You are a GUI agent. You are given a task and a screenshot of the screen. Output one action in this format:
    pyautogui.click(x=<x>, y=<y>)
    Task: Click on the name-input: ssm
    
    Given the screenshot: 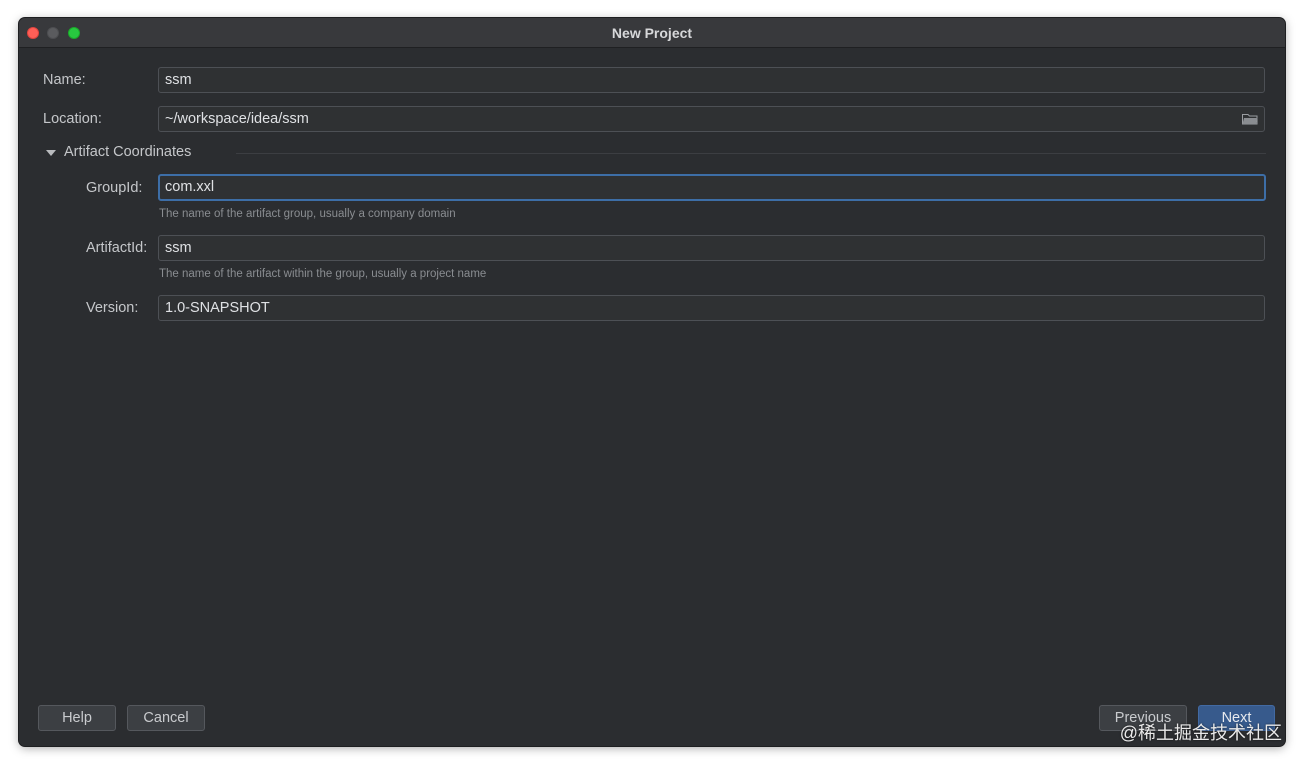 What is the action you would take?
    pyautogui.click(x=711, y=80)
    